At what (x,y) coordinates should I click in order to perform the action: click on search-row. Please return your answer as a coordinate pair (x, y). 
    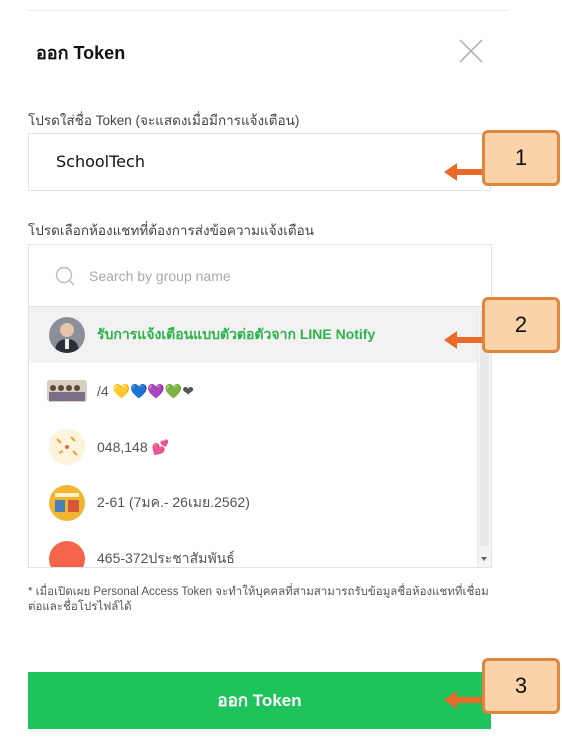
    Looking at the image, I should click on (260, 276).